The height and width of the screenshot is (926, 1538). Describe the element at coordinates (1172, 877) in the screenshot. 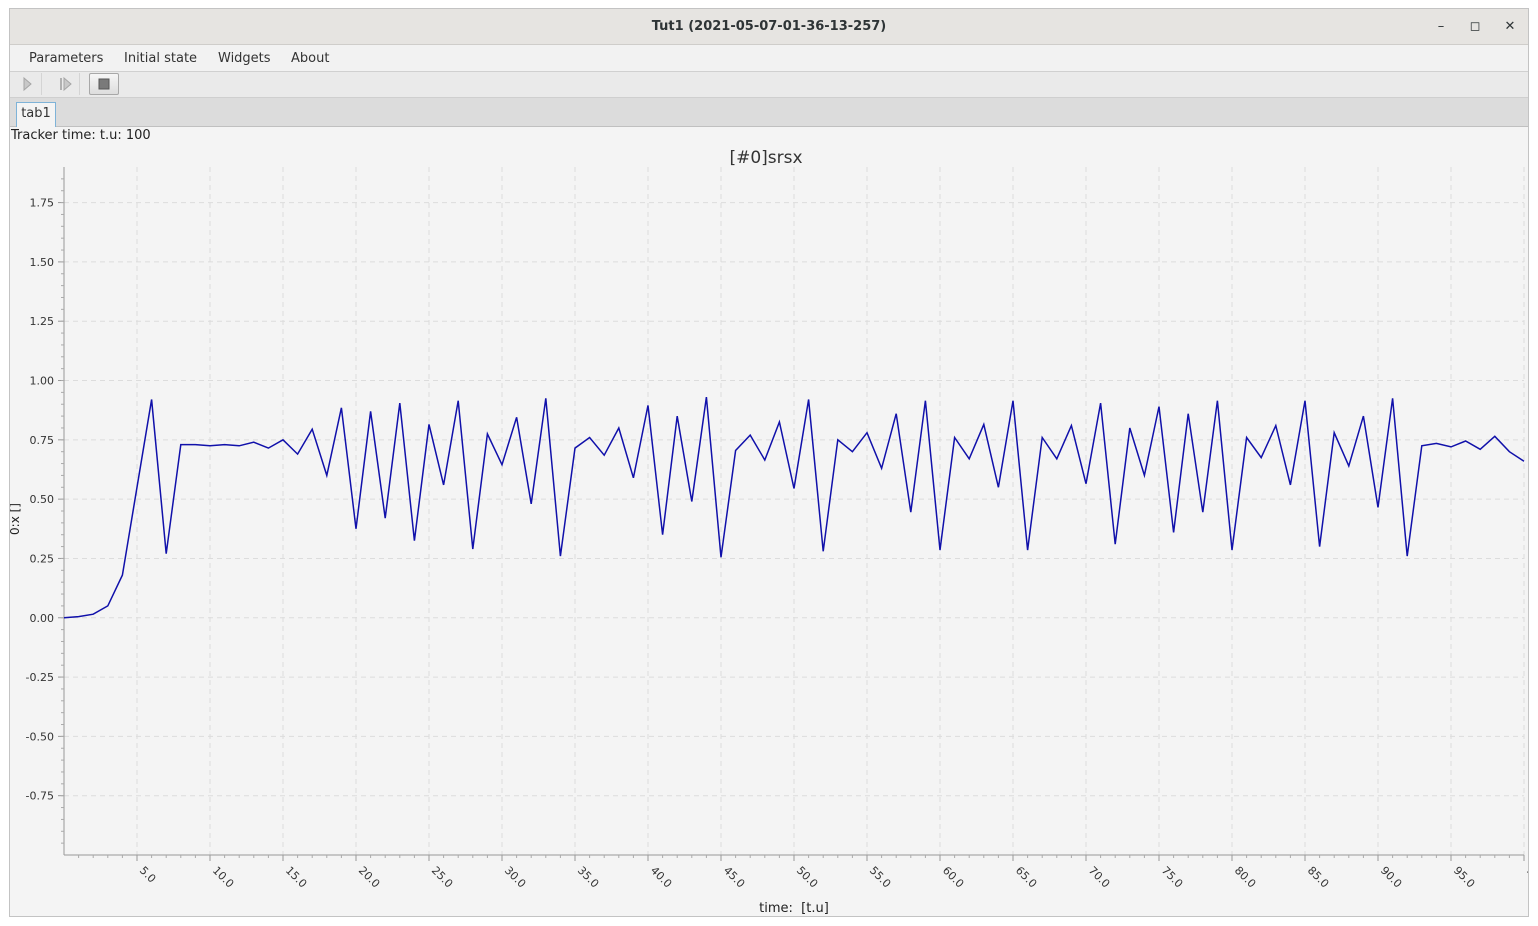

I see `x-tick-label: 75.0` at that location.